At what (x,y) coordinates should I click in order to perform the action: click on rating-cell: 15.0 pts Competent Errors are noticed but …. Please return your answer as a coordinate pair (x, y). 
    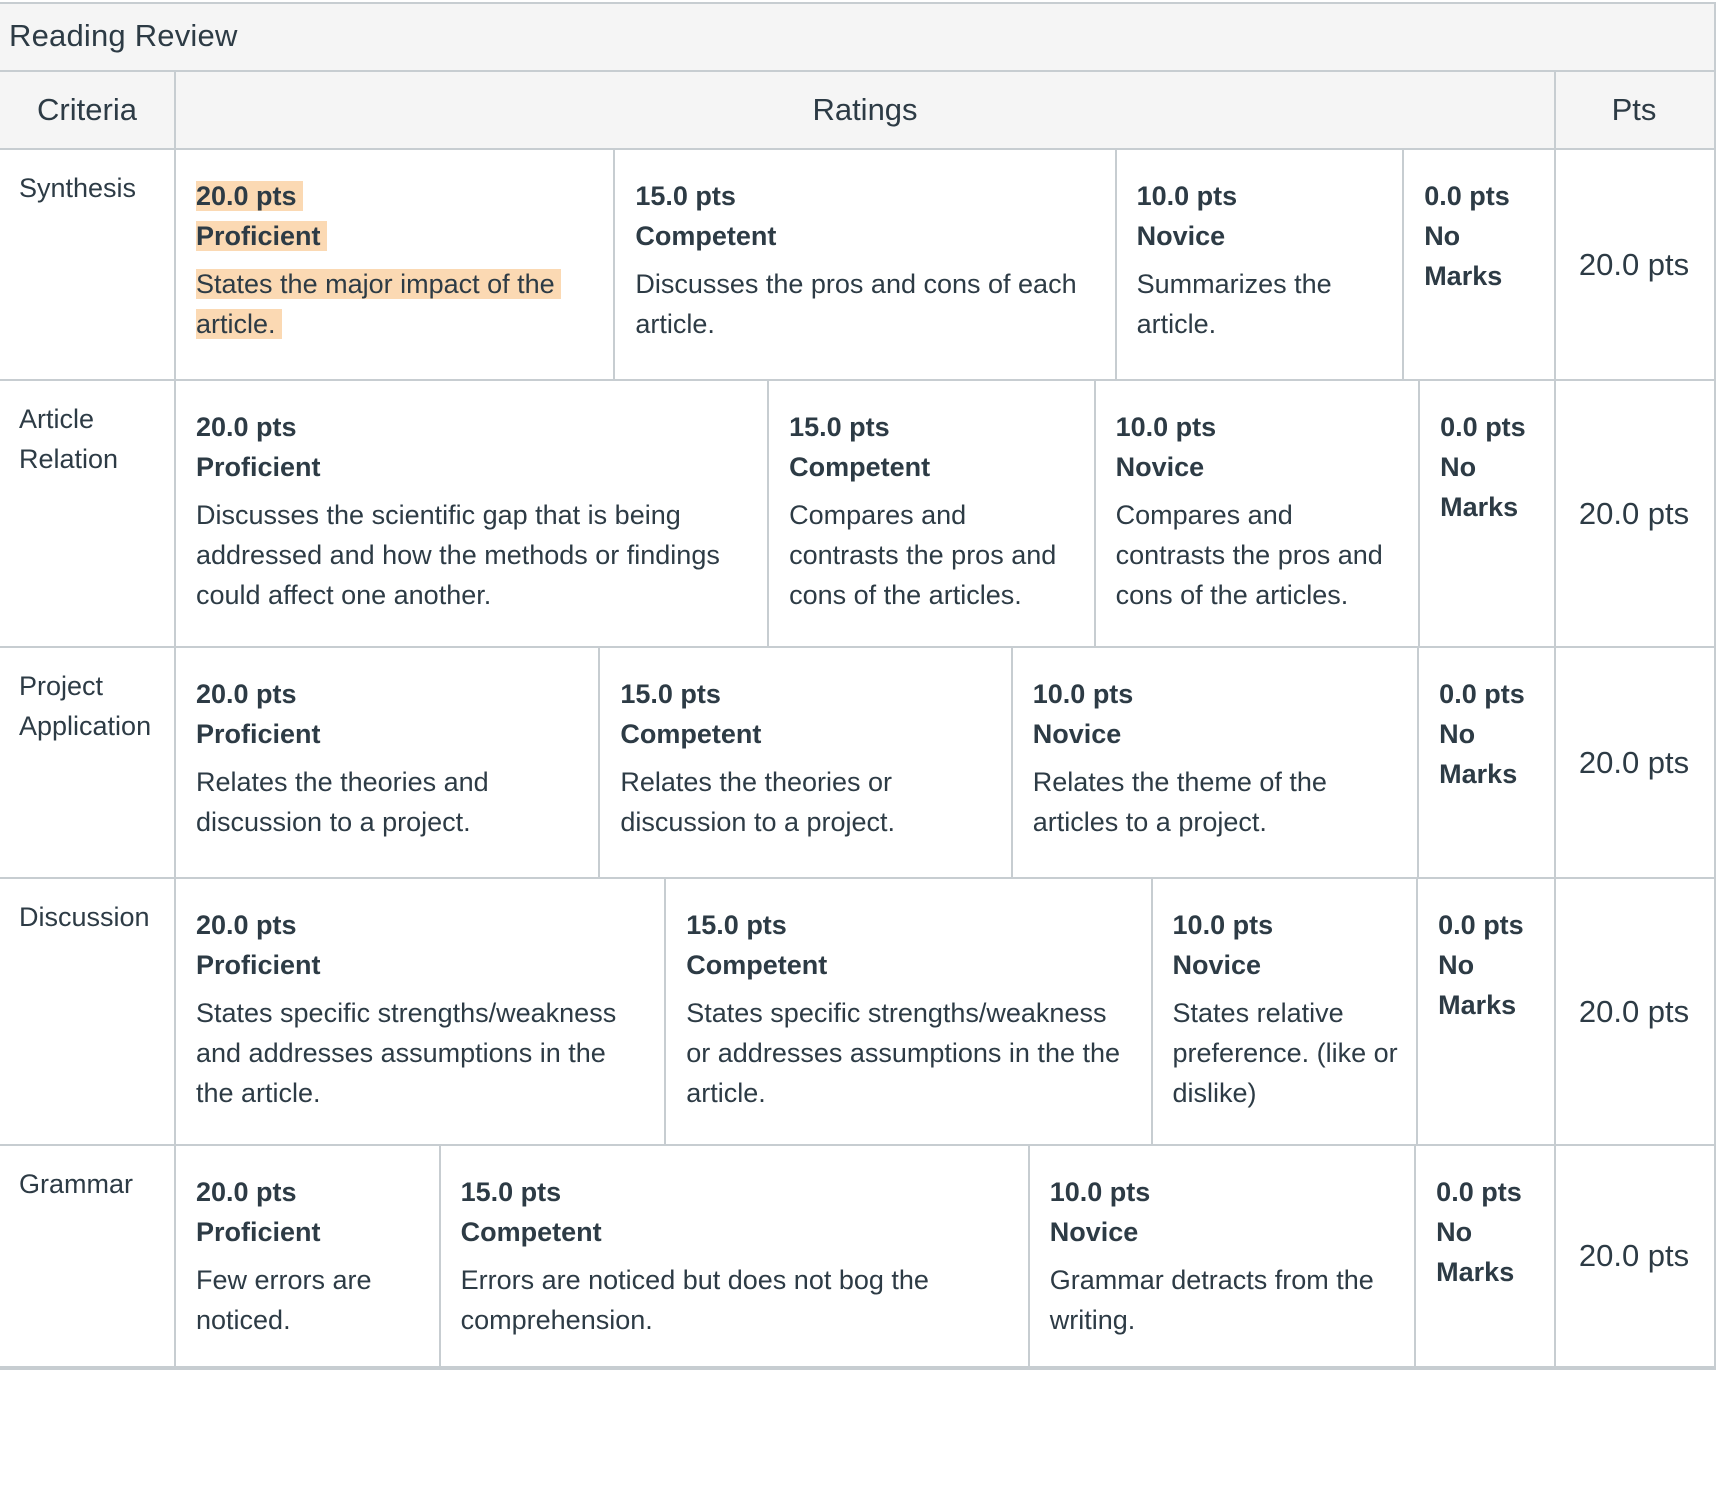
    Looking at the image, I should click on (735, 1256).